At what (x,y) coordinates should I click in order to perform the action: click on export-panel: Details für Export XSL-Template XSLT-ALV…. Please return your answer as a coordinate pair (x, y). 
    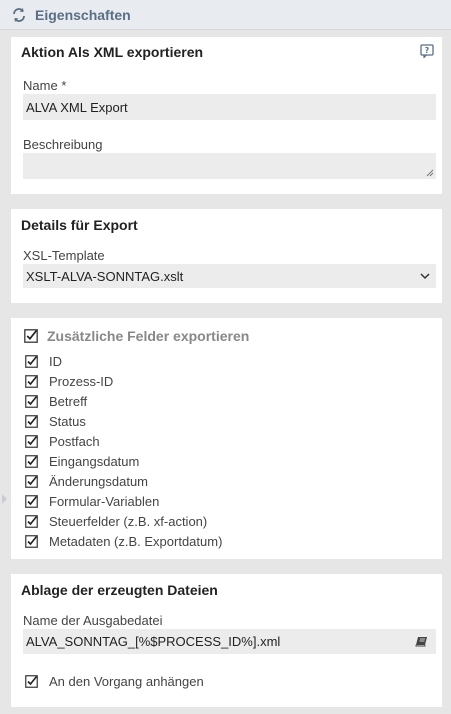
    Looking at the image, I should click on (226, 256).